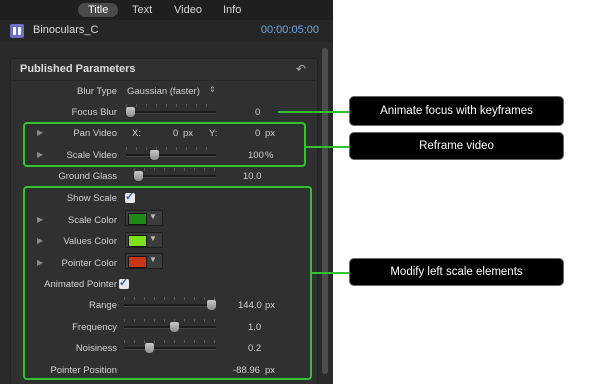 The height and width of the screenshot is (384, 600). Describe the element at coordinates (212, 89) in the screenshot. I see `popup-arrows-icon: ⇕` at that location.